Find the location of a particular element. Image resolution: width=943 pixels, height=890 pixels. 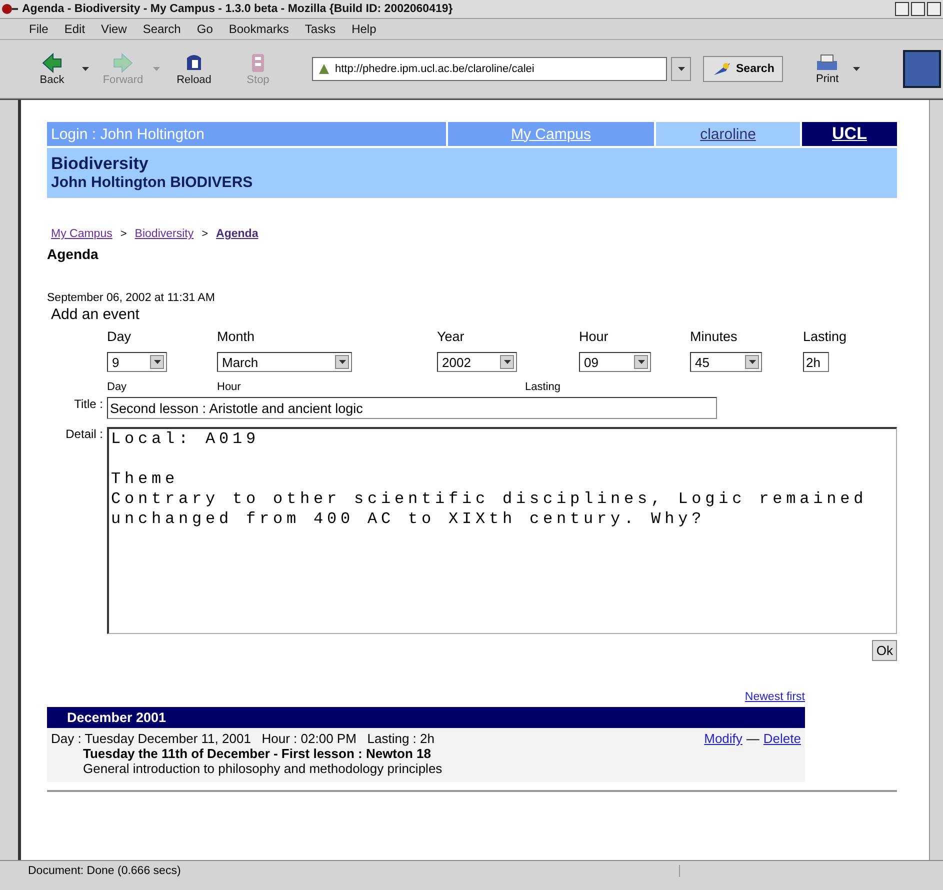

toolbar-button: Back is located at coordinates (52, 69).